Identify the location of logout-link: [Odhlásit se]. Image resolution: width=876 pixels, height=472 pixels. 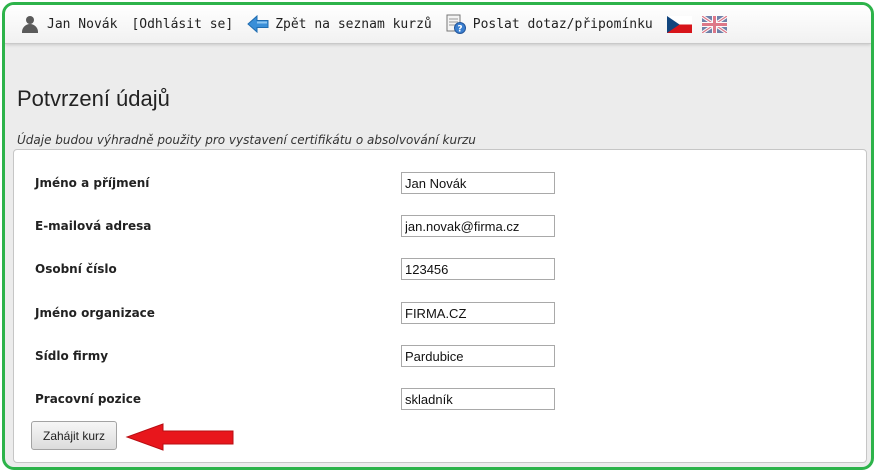
(182, 24).